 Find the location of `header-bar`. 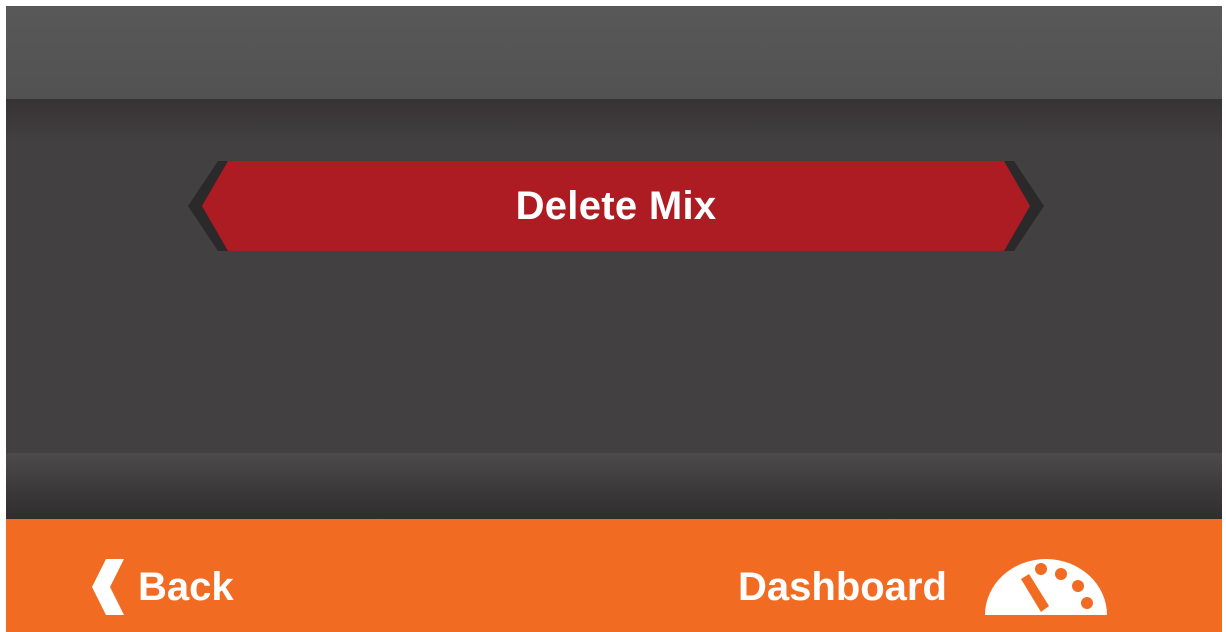

header-bar is located at coordinates (614, 52).